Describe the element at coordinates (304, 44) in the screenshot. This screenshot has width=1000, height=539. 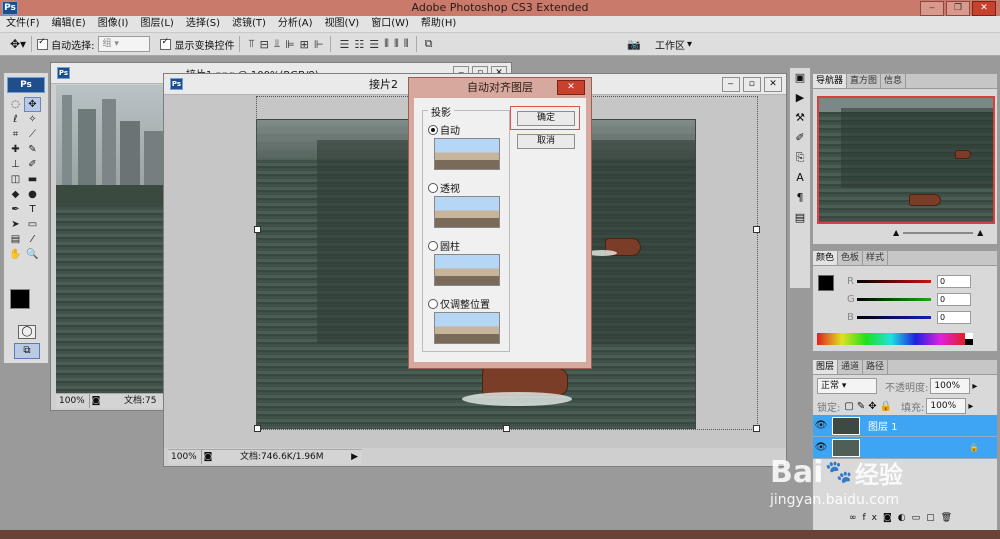
I see `align-hcenter-icon: ⊞` at that location.